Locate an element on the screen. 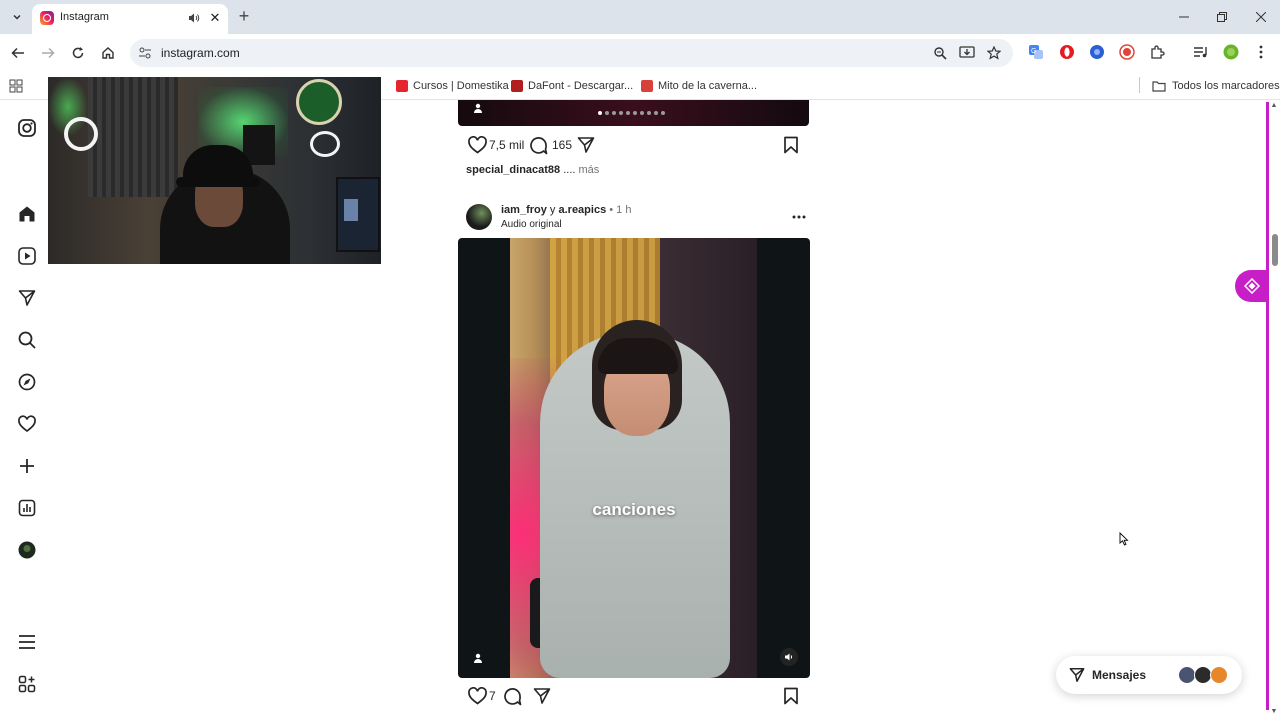 Image resolution: width=1280 pixels, height=720 pixels. caption-more-link: más is located at coordinates (587, 170).